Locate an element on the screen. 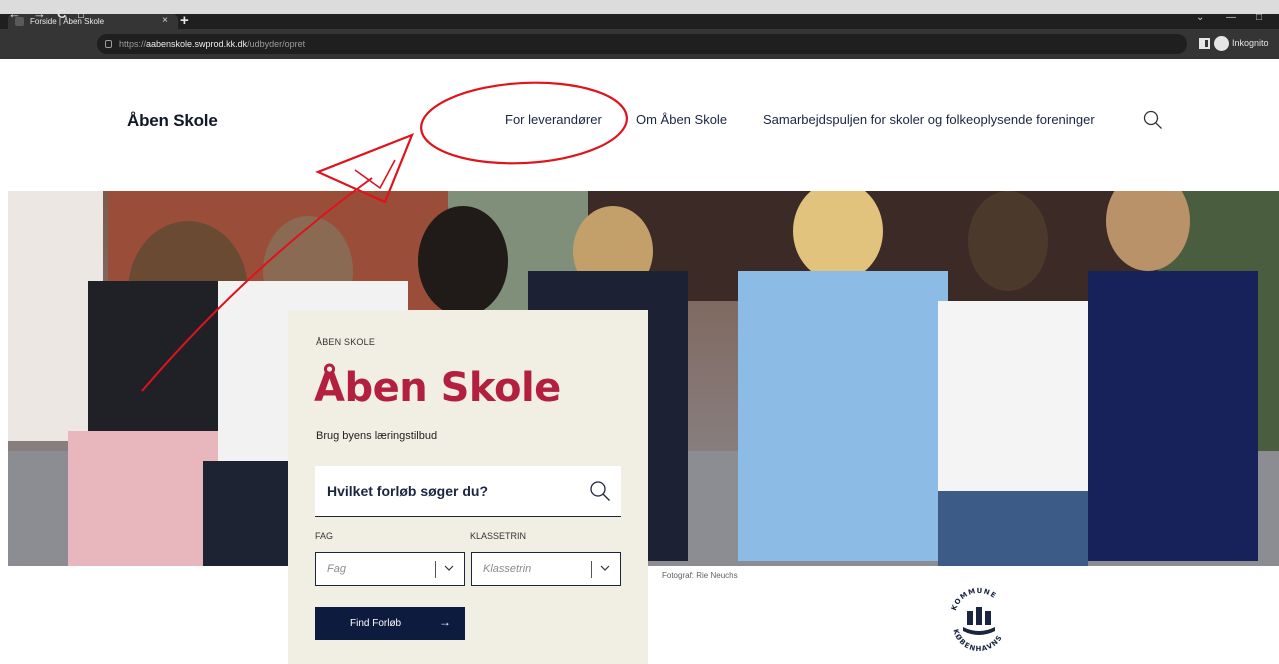 This screenshot has width=1279, height=664. new-tab-button: + is located at coordinates (184, 20).